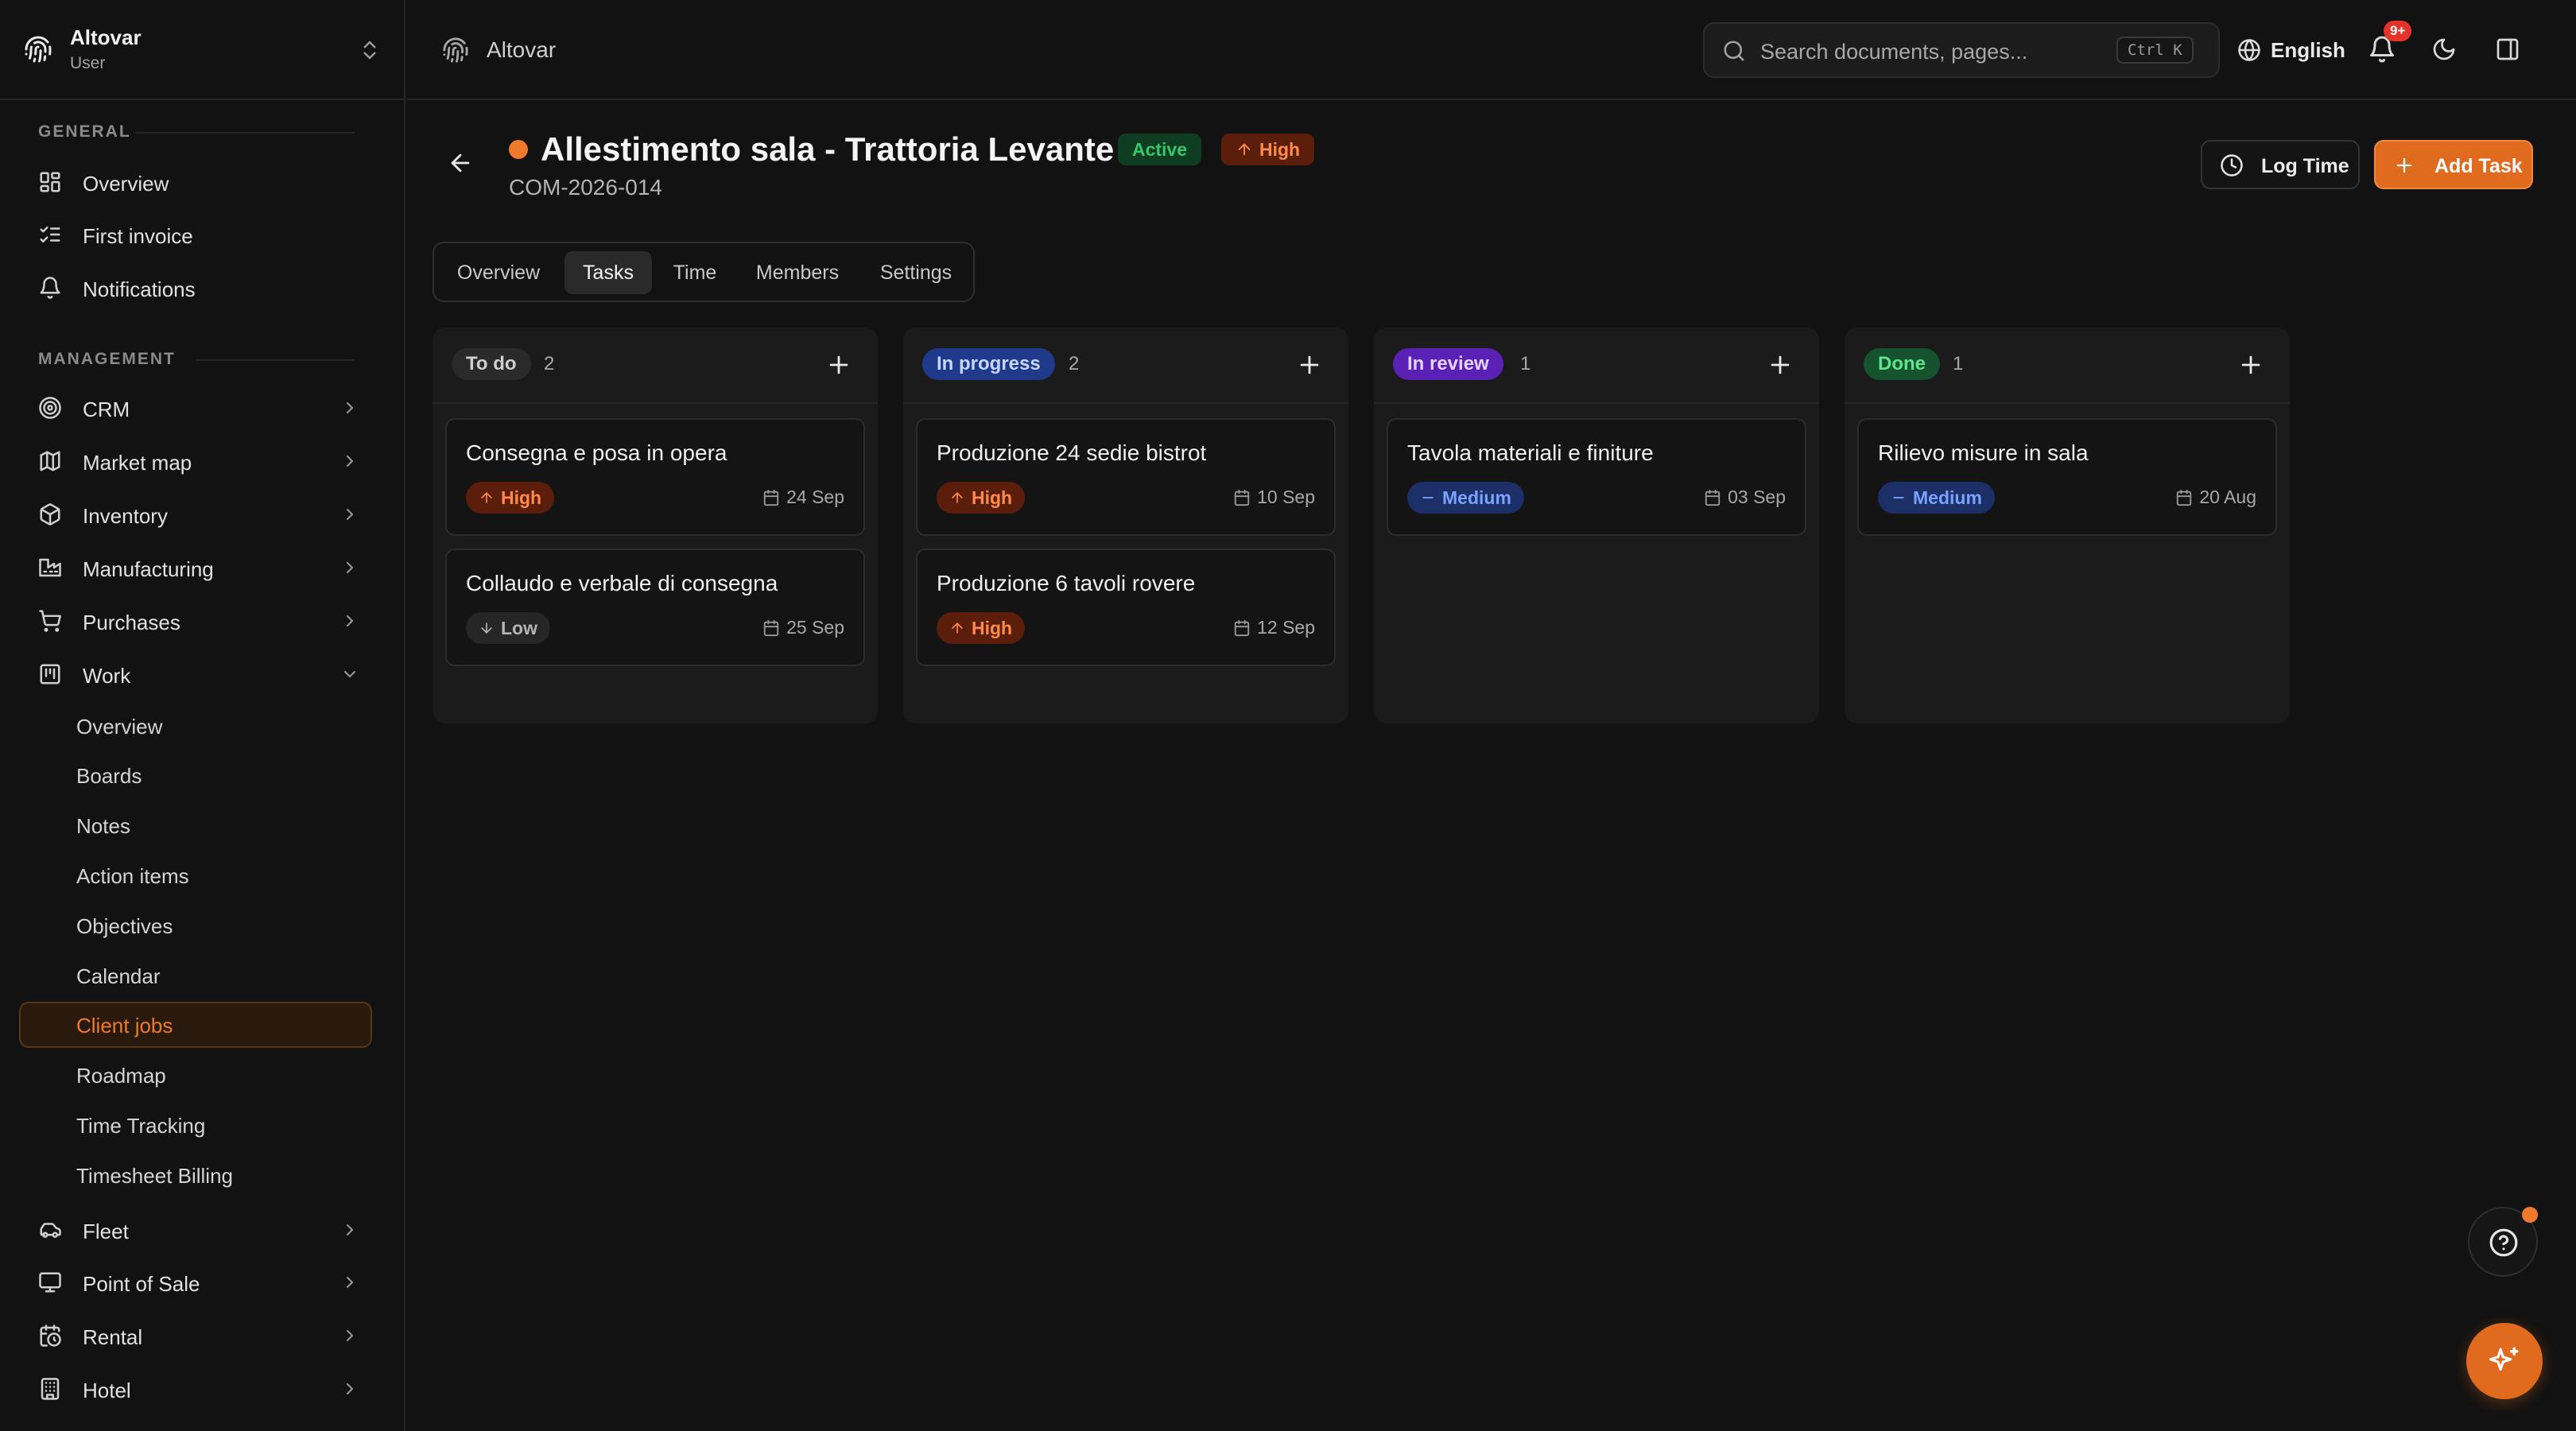 Image resolution: width=2576 pixels, height=1431 pixels. What do you see at coordinates (196, 1025) in the screenshot?
I see `sidebar-subitem-client-jobs: Client jobs` at bounding box center [196, 1025].